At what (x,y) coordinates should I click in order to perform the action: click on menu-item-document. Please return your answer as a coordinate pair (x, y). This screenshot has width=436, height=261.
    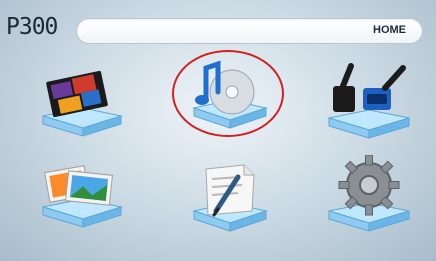
    Looking at the image, I should click on (229, 200).